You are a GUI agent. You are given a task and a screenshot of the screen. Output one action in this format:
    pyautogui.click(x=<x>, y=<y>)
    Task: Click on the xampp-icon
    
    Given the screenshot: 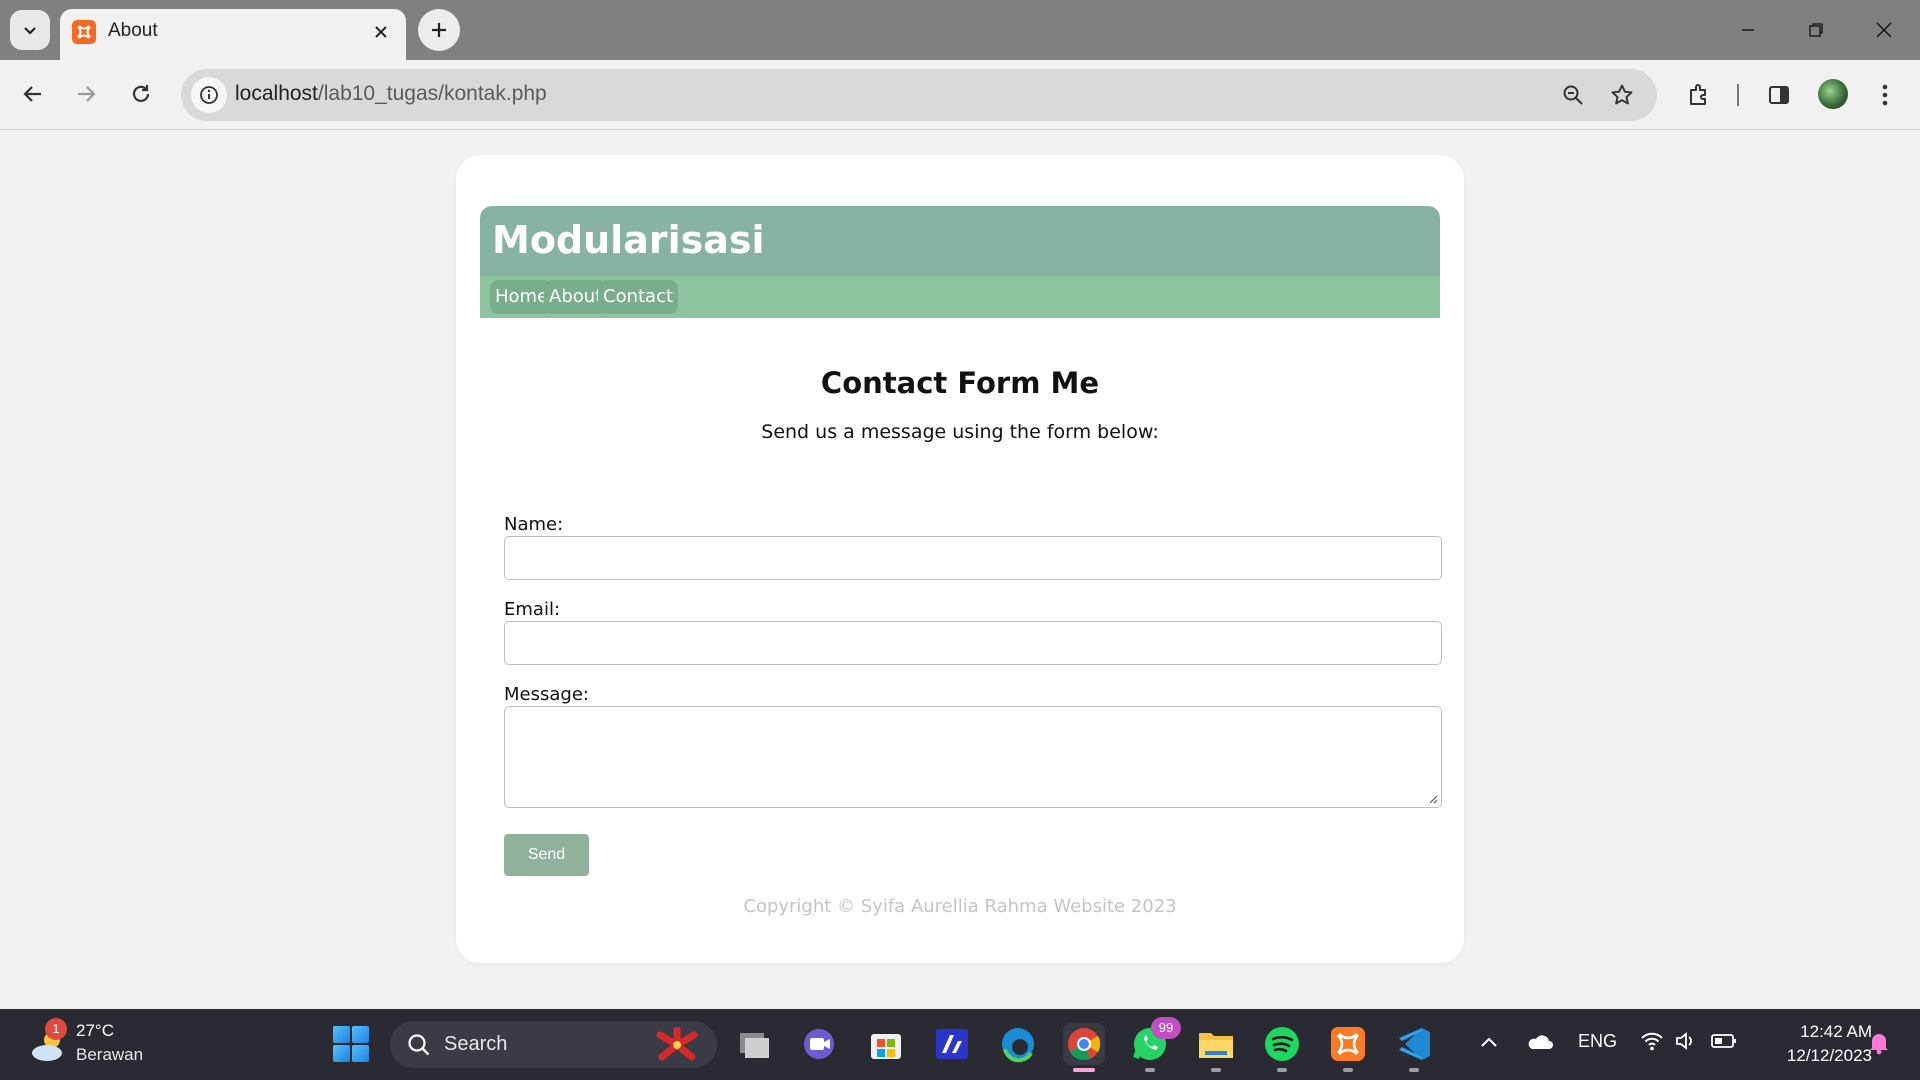 What is the action you would take?
    pyautogui.click(x=1348, y=1047)
    